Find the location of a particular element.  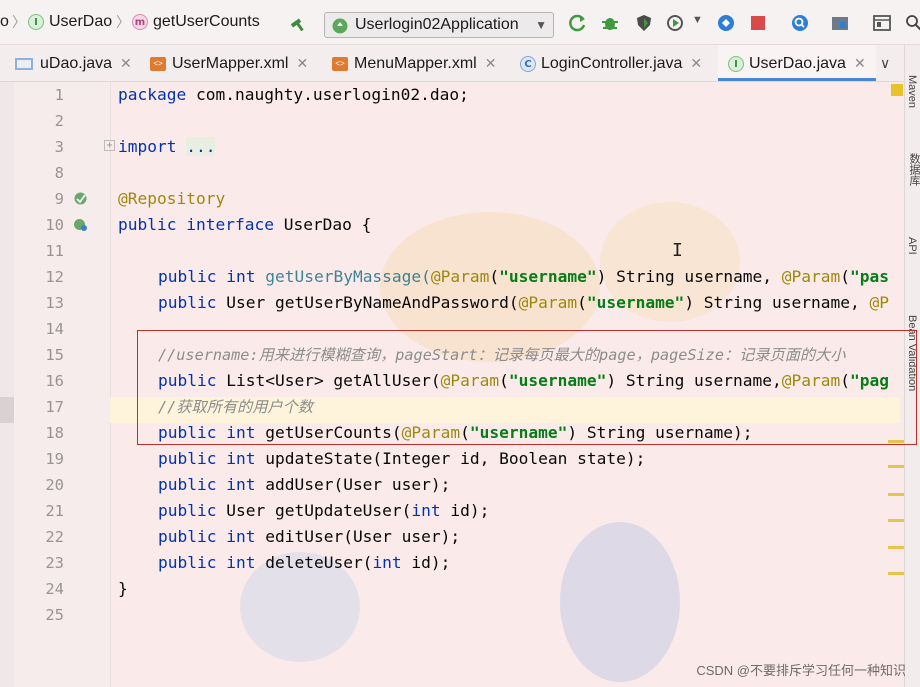

breadcrumb-interface-label: UserDao is located at coordinates (81, 21).